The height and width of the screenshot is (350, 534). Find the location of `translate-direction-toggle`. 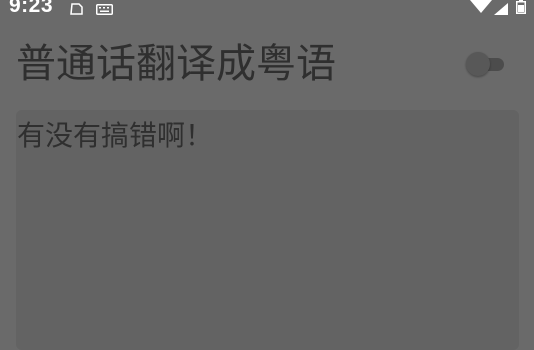

translate-direction-toggle is located at coordinates (487, 64).